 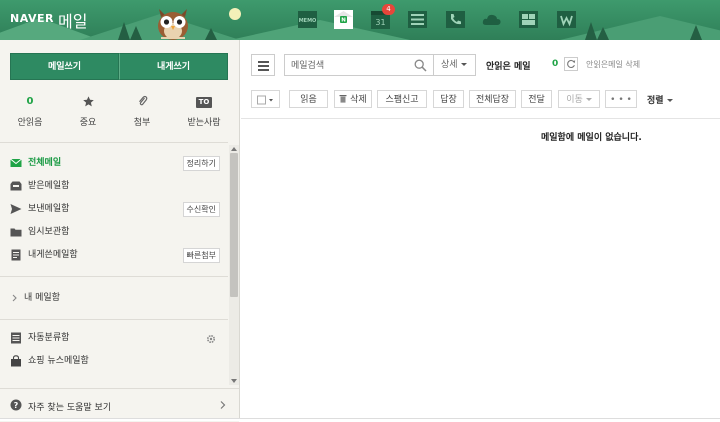 What do you see at coordinates (234, 381) in the screenshot?
I see `scroll-down-icon` at bounding box center [234, 381].